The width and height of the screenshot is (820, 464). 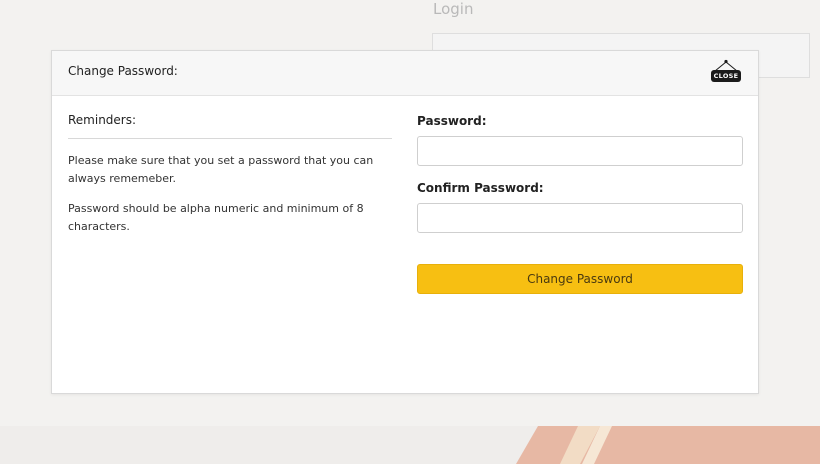 What do you see at coordinates (726, 76) in the screenshot?
I see `close-label: CLOSE` at bounding box center [726, 76].